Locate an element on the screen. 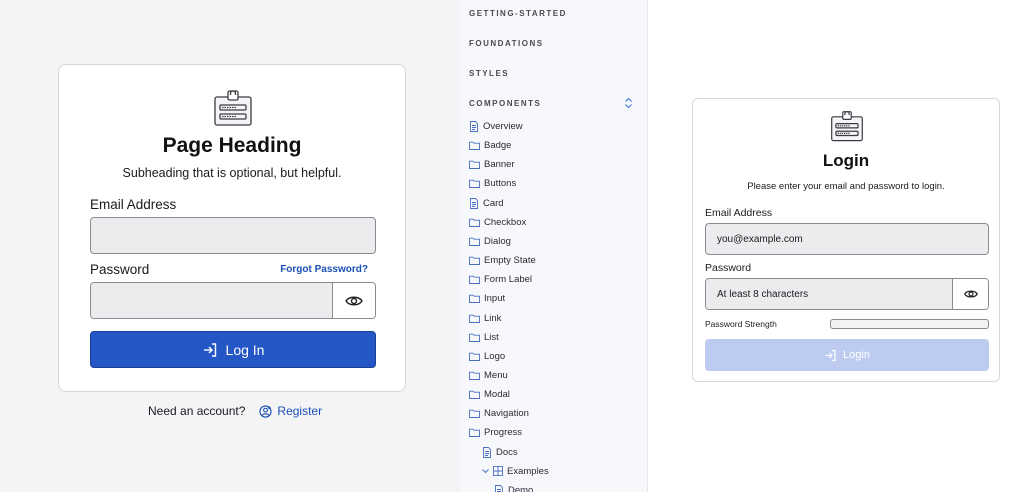  nav-item-label: Buttons is located at coordinates (500, 184).